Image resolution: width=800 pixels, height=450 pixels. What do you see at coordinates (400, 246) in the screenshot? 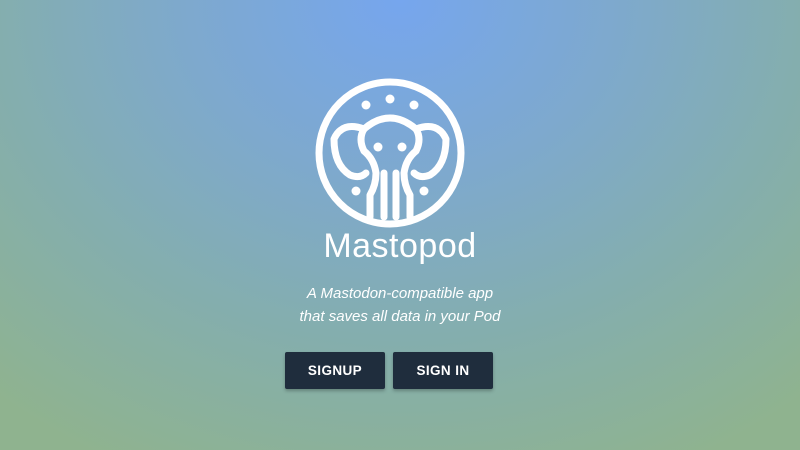
I see `app-title: Mastopod` at bounding box center [400, 246].